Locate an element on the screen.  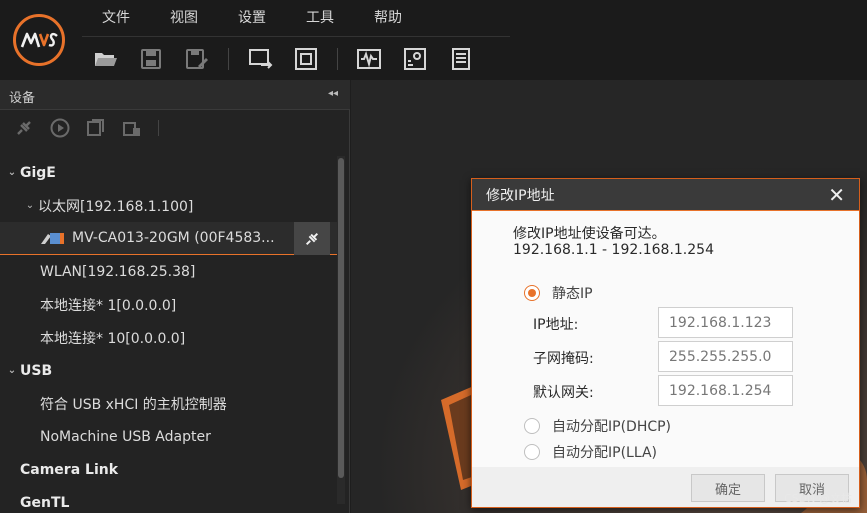
ip-address-input is located at coordinates (725, 322).